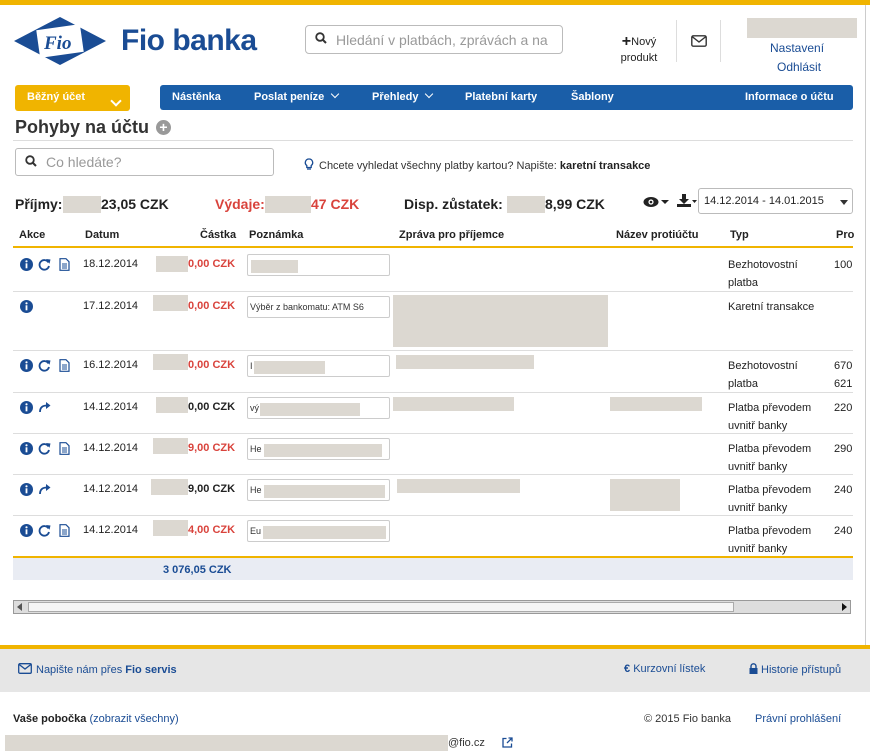  I want to click on settings-link: Nastavení, so click(797, 48).